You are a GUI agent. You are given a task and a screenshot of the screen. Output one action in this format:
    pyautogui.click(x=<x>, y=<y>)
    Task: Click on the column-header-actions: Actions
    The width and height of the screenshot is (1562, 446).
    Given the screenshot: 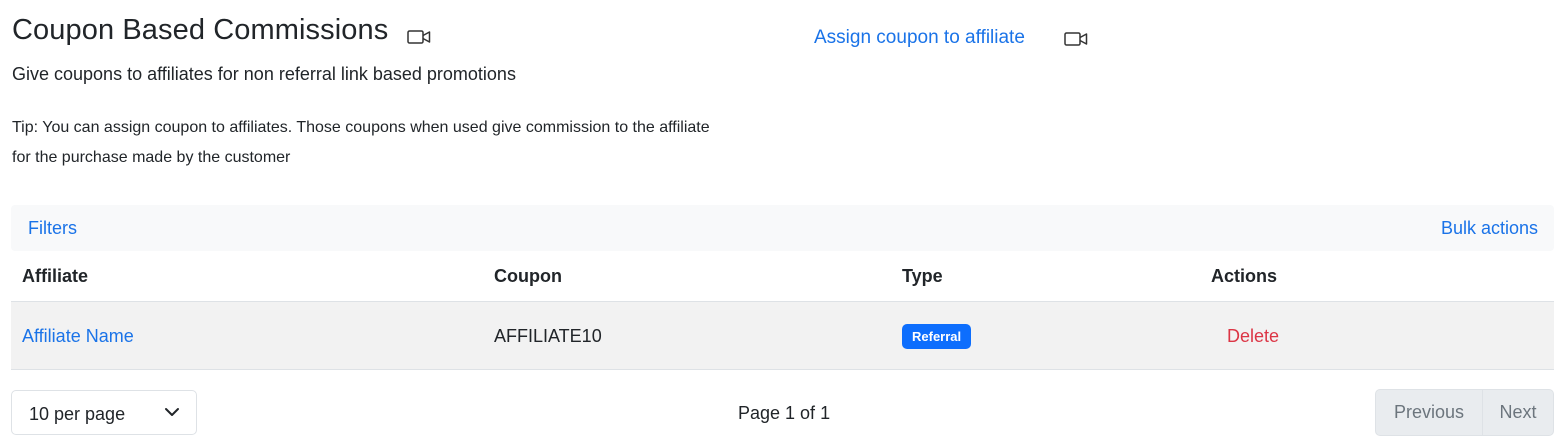 What is the action you would take?
    pyautogui.click(x=1244, y=276)
    